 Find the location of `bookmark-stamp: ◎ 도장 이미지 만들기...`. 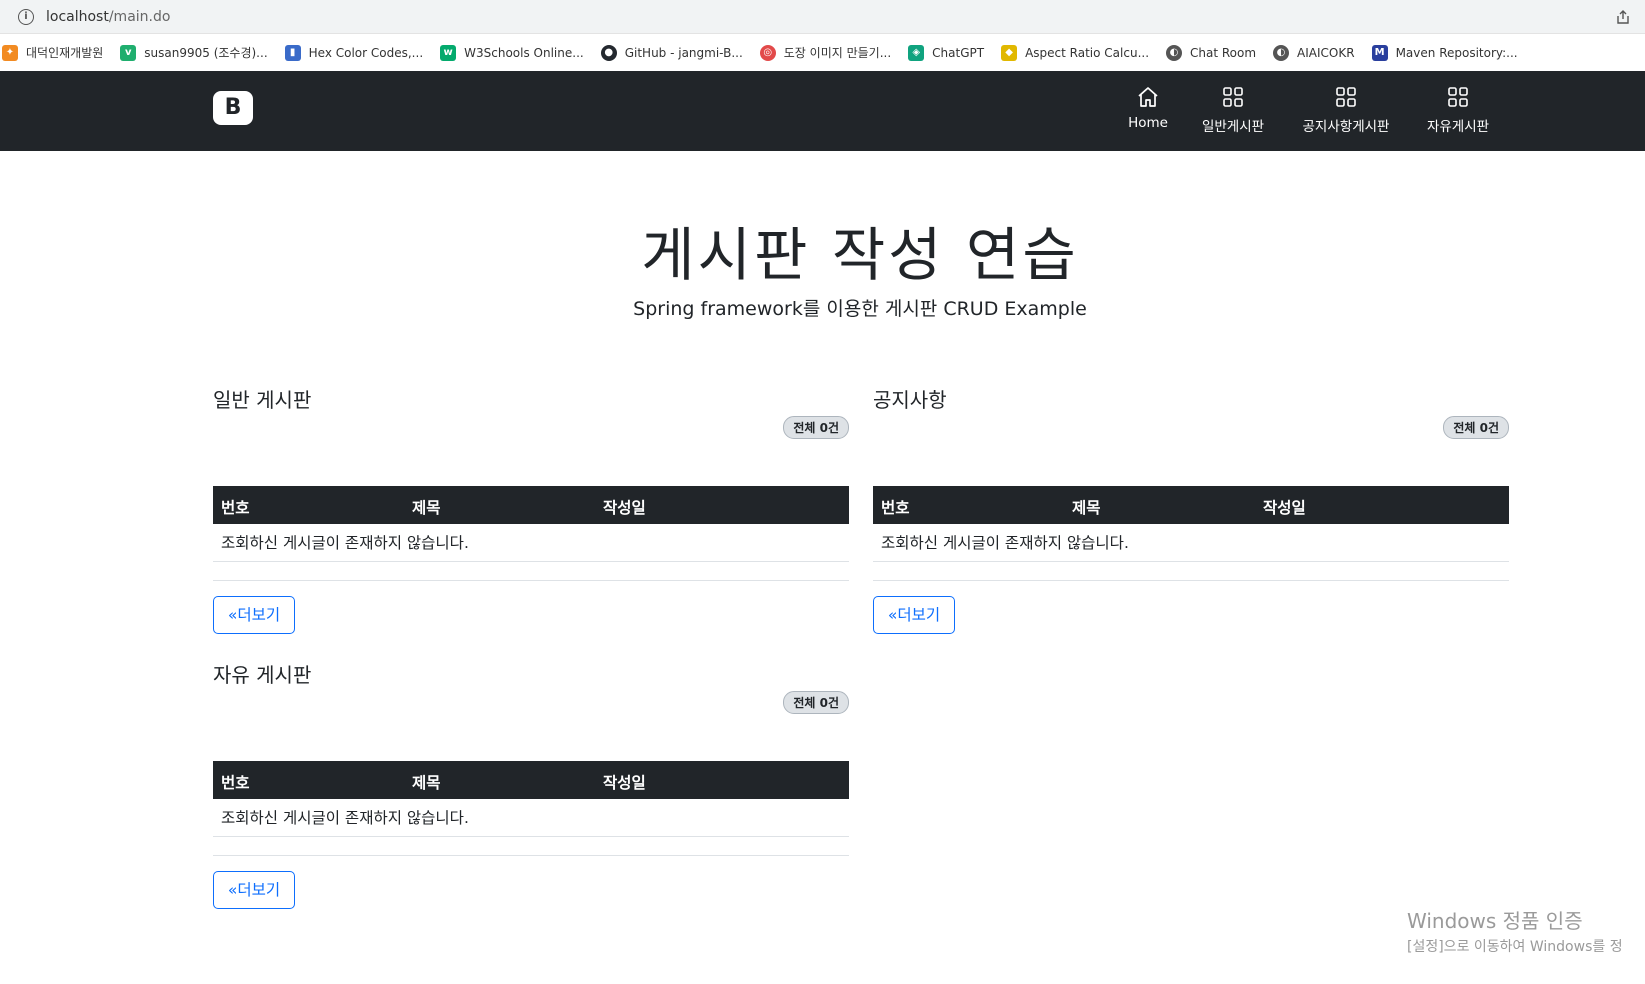

bookmark-stamp: ◎ 도장 이미지 만들기... is located at coordinates (825, 52).